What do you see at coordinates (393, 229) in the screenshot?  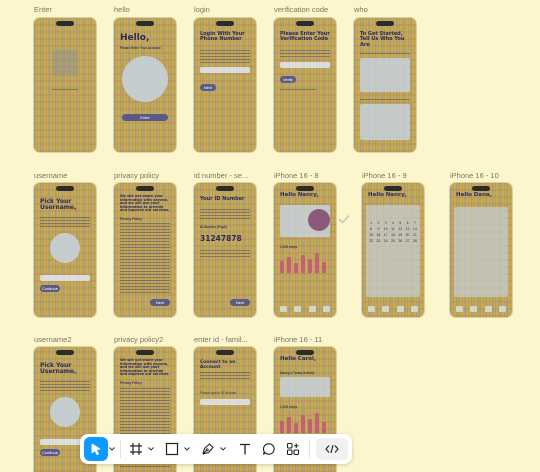 I see `calendar-day: 11` at bounding box center [393, 229].